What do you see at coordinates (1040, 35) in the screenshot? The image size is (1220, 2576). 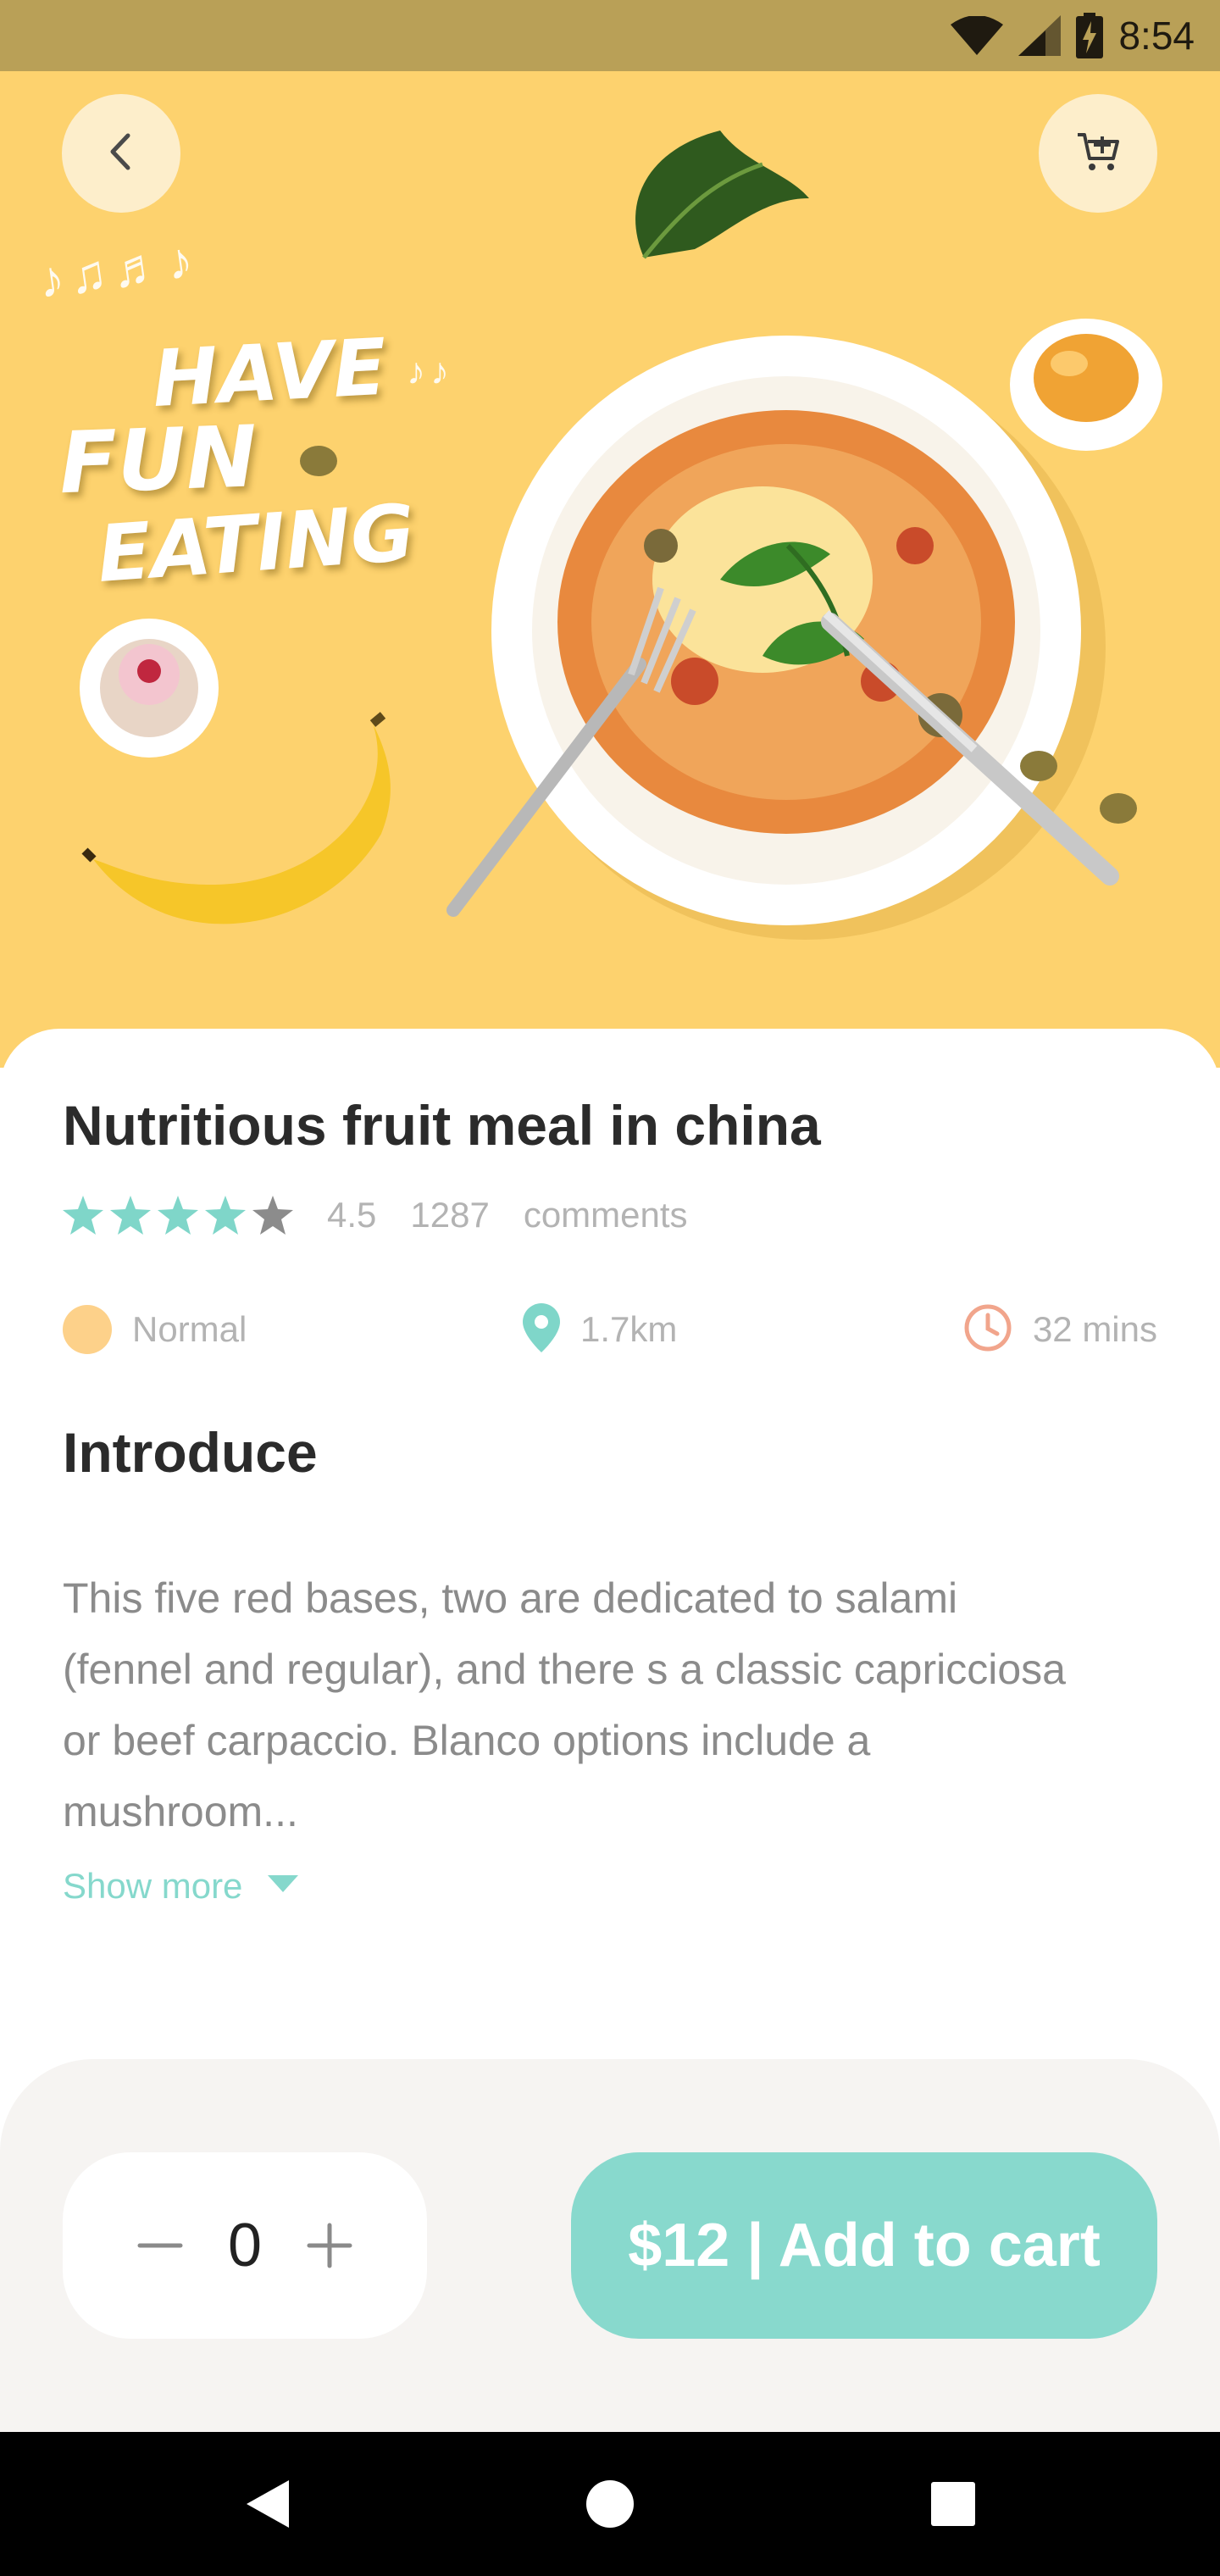 I see `cell-signal-icon` at bounding box center [1040, 35].